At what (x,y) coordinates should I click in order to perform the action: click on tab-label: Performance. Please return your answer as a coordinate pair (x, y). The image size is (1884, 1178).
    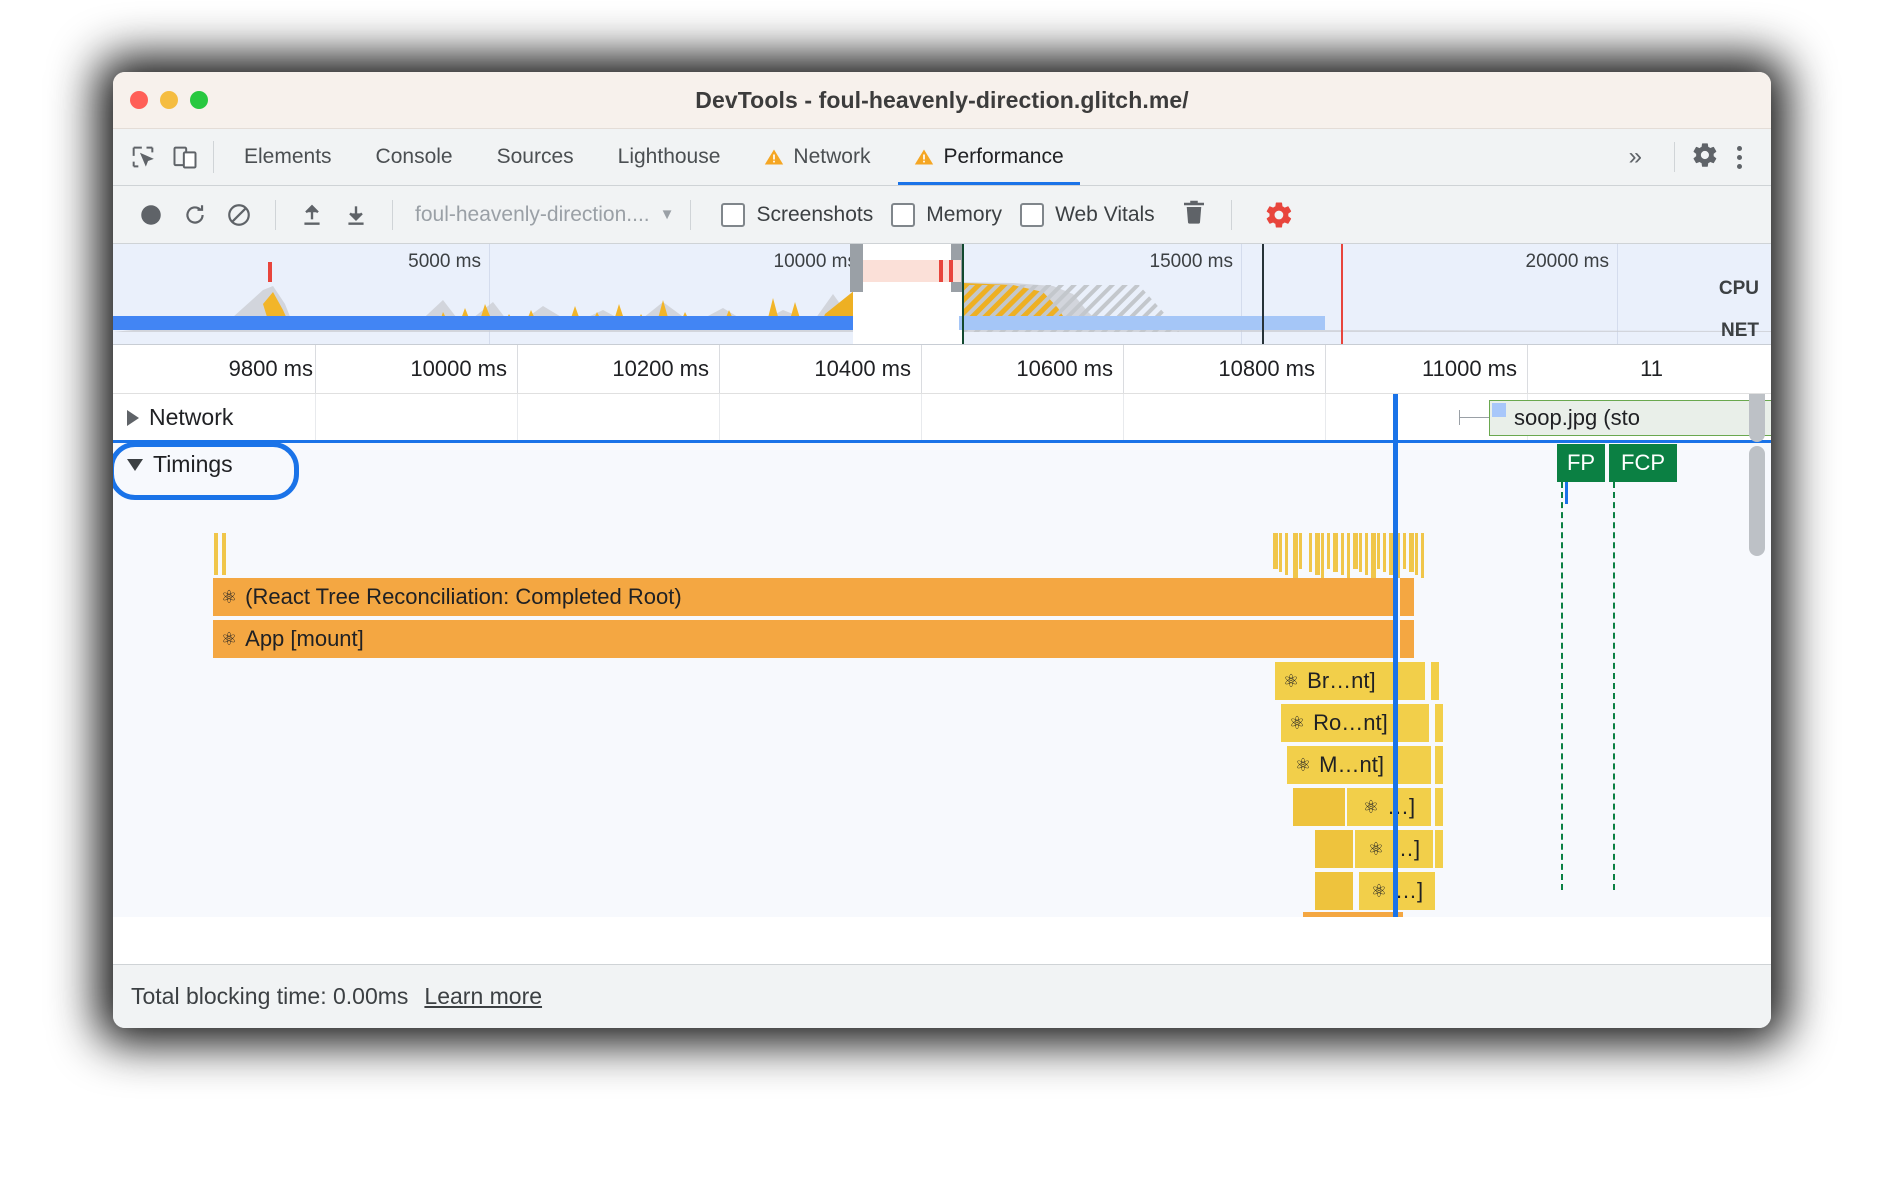
    Looking at the image, I should click on (1003, 156).